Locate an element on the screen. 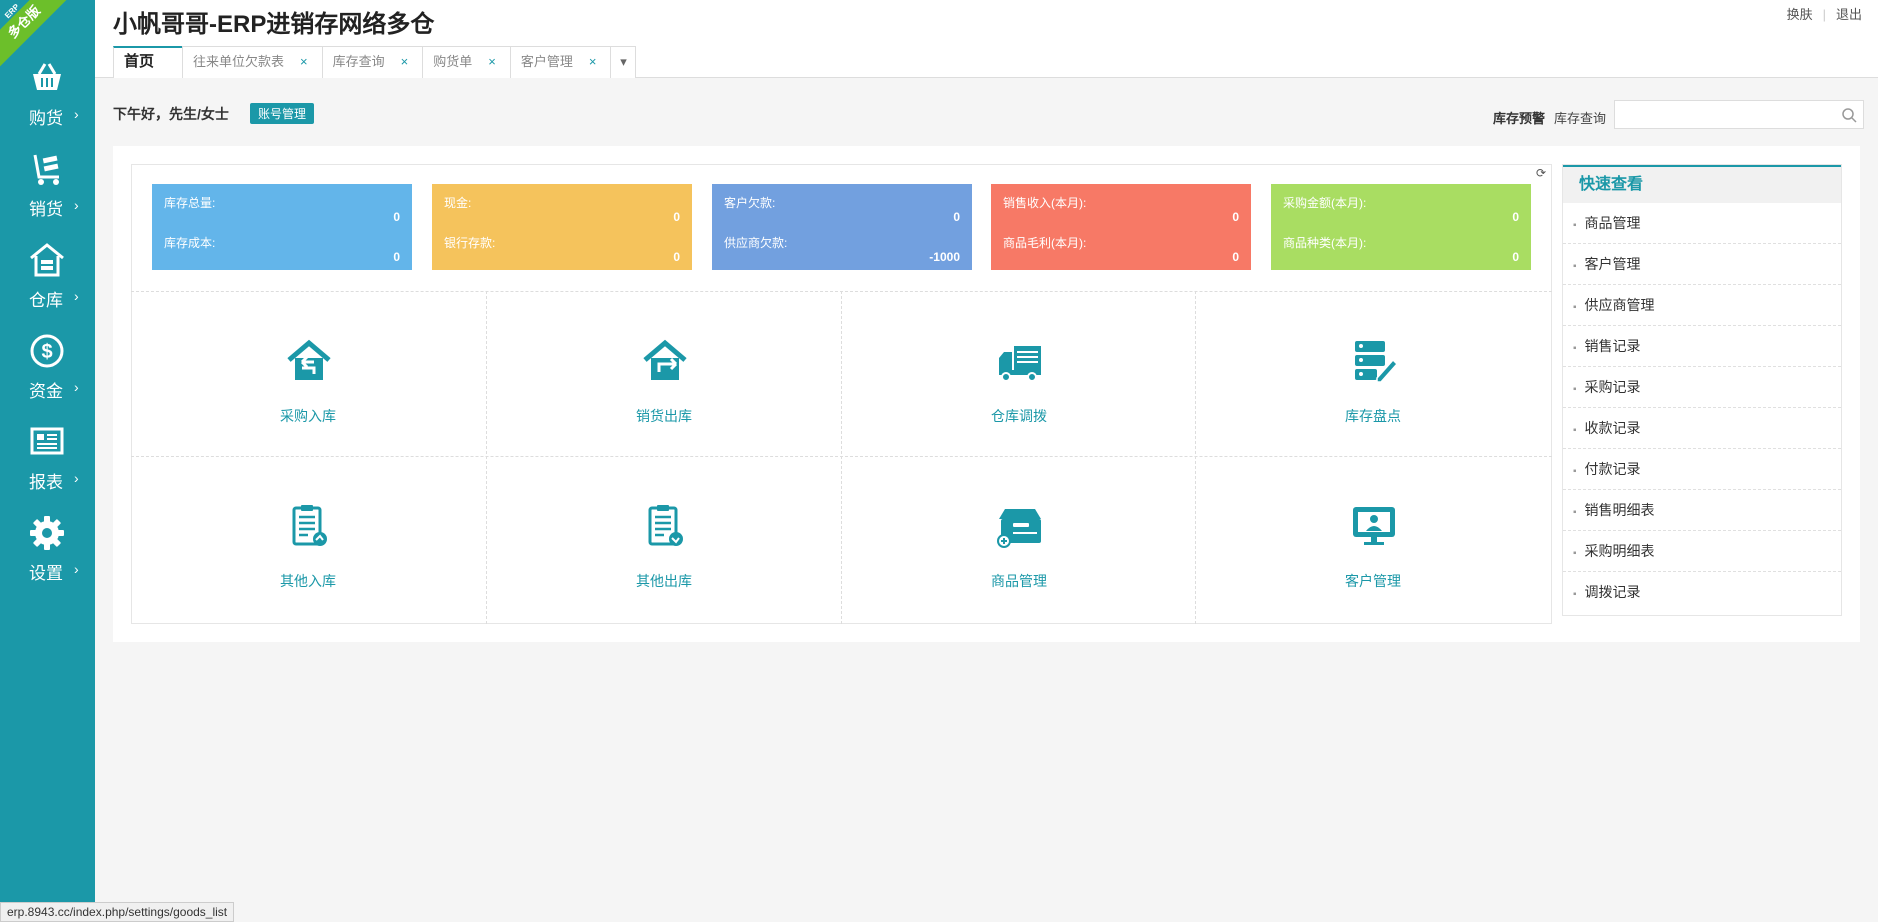 The height and width of the screenshot is (922, 1878). gear-icon is located at coordinates (47, 533).